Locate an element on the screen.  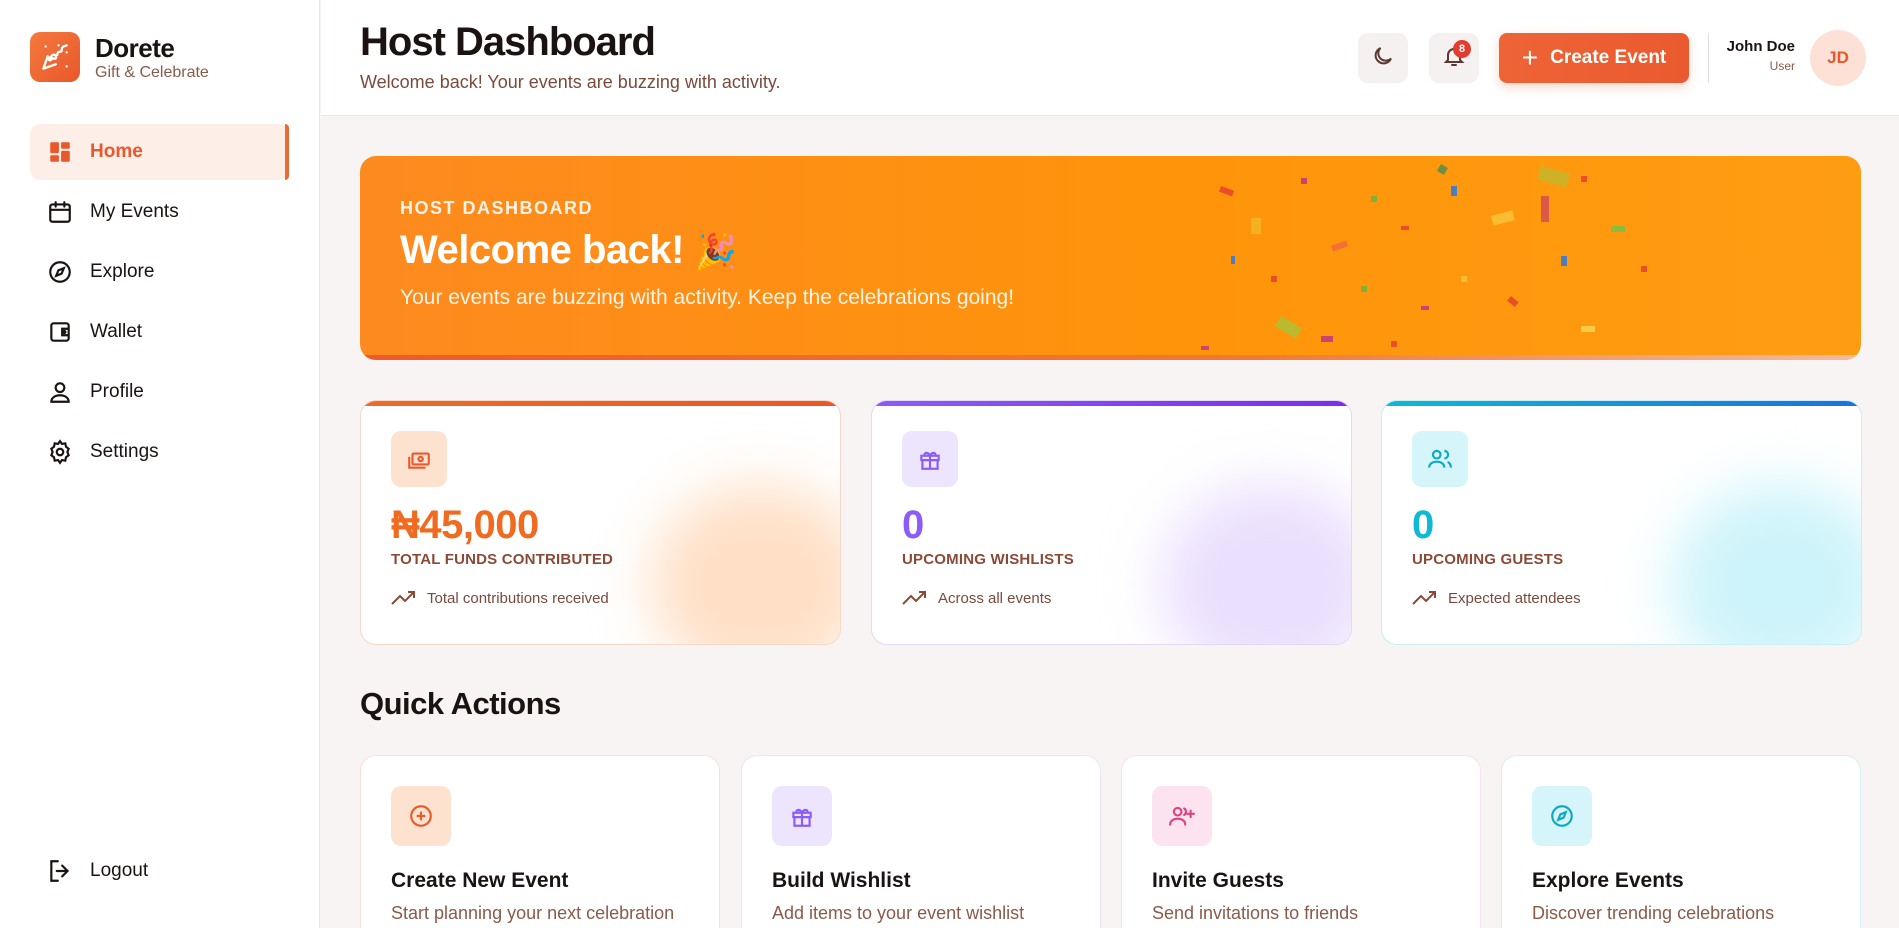
sidebar-item-label: Wallet is located at coordinates (116, 331).